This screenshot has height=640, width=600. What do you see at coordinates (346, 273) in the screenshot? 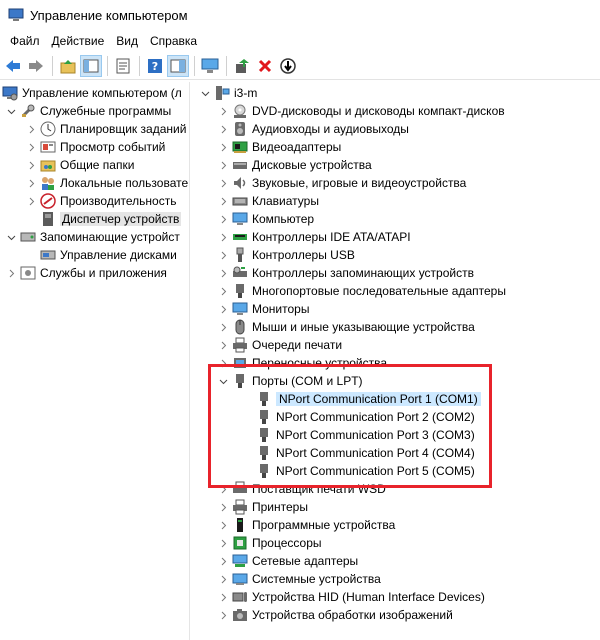
I see `category-storage-controllers: Контроллеры запоминающих устройств` at bounding box center [346, 273].